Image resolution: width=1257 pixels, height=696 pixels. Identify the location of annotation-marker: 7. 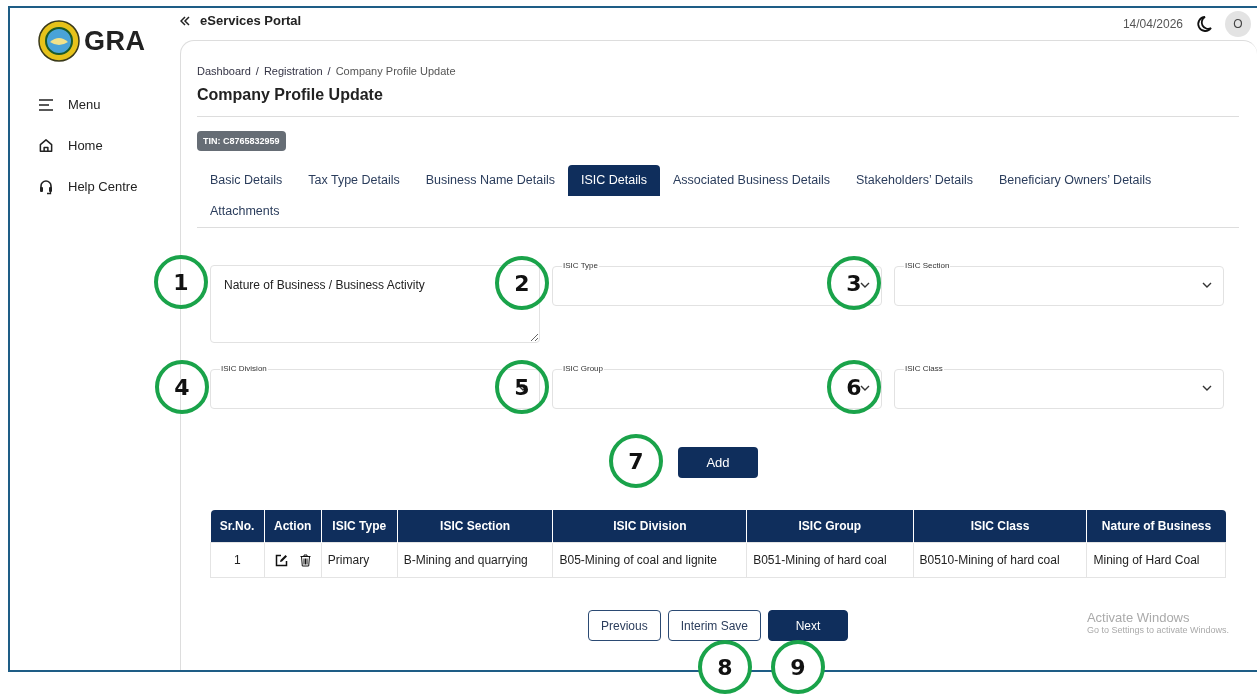
(636, 461).